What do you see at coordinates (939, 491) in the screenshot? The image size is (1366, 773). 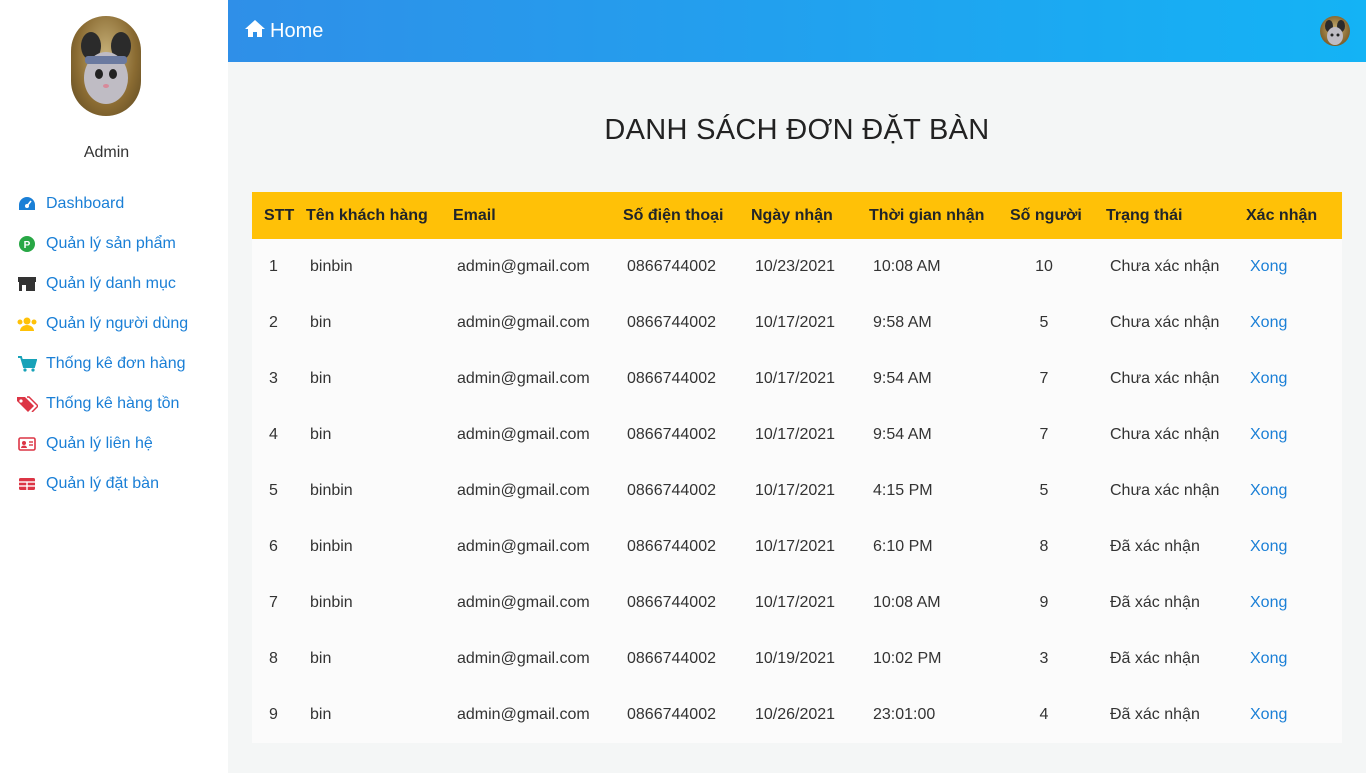 I see `reservation-time-cell: 4:15 PM` at bounding box center [939, 491].